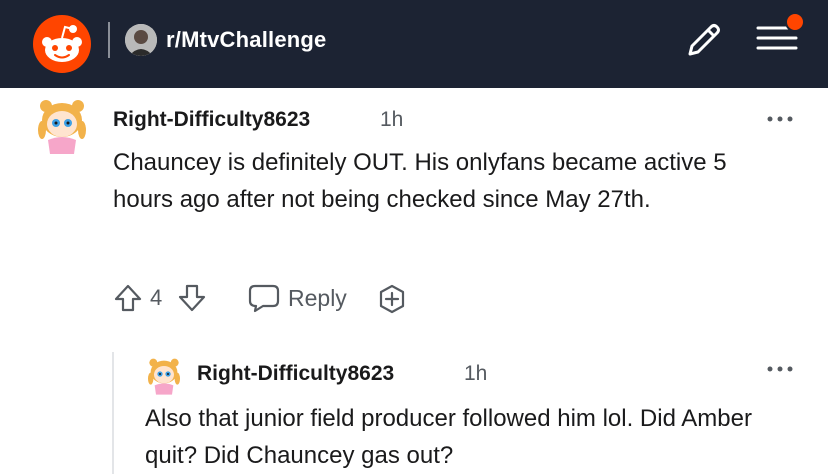 This screenshot has height=474, width=828. What do you see at coordinates (128, 298) in the screenshot?
I see `upvote-icon` at bounding box center [128, 298].